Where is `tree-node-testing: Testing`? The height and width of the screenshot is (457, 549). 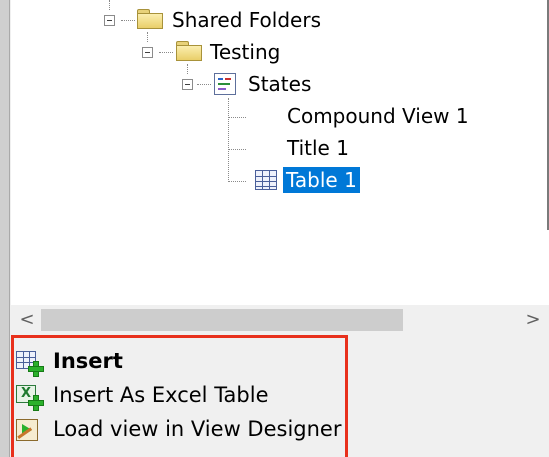
tree-node-testing: Testing is located at coordinates (245, 52).